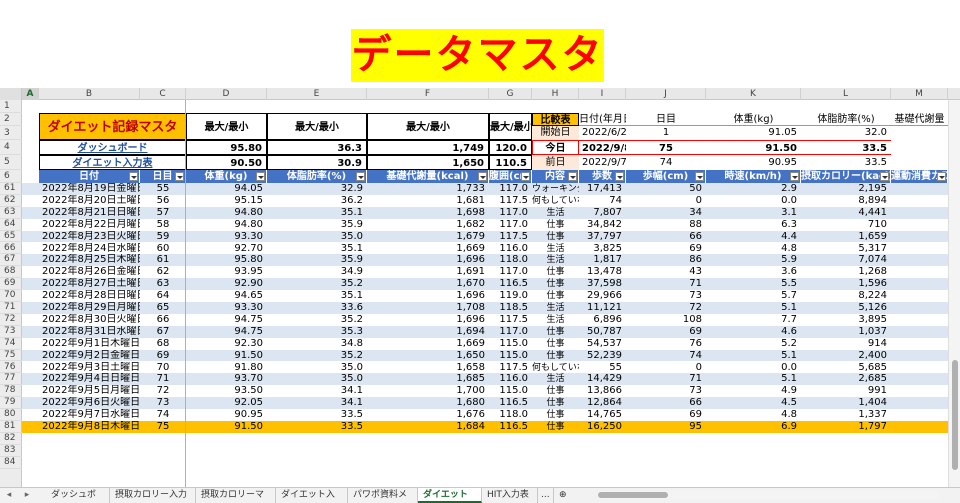 The image size is (960, 503). What do you see at coordinates (11, 415) in the screenshot?
I see `row-header: 80` at bounding box center [11, 415].